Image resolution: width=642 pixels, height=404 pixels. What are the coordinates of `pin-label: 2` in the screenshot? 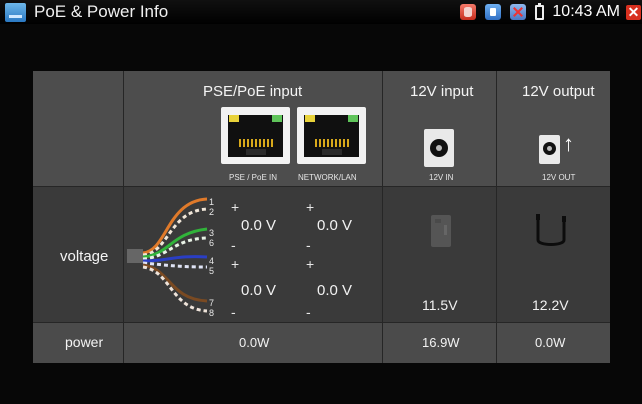 It's located at (212, 212).